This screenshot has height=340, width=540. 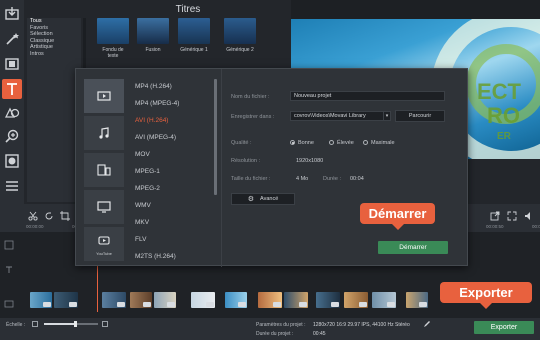 I want to click on resolution-value: 1920x1080, so click(x=310, y=161).